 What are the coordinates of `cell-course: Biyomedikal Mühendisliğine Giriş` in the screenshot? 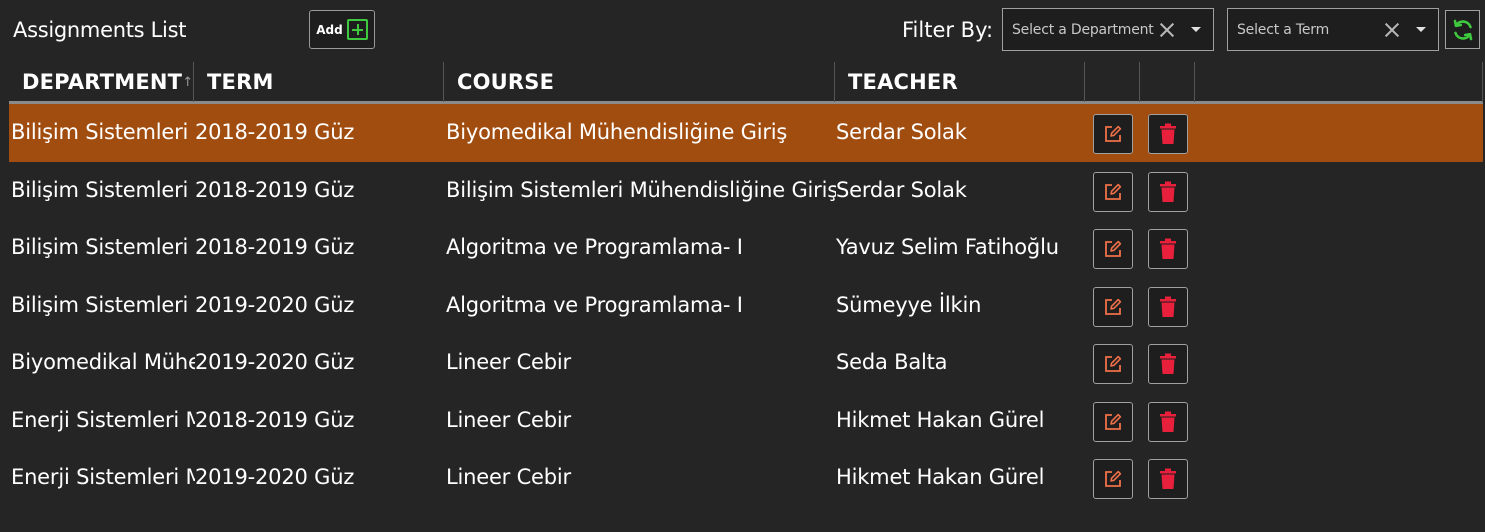 It's located at (617, 132).